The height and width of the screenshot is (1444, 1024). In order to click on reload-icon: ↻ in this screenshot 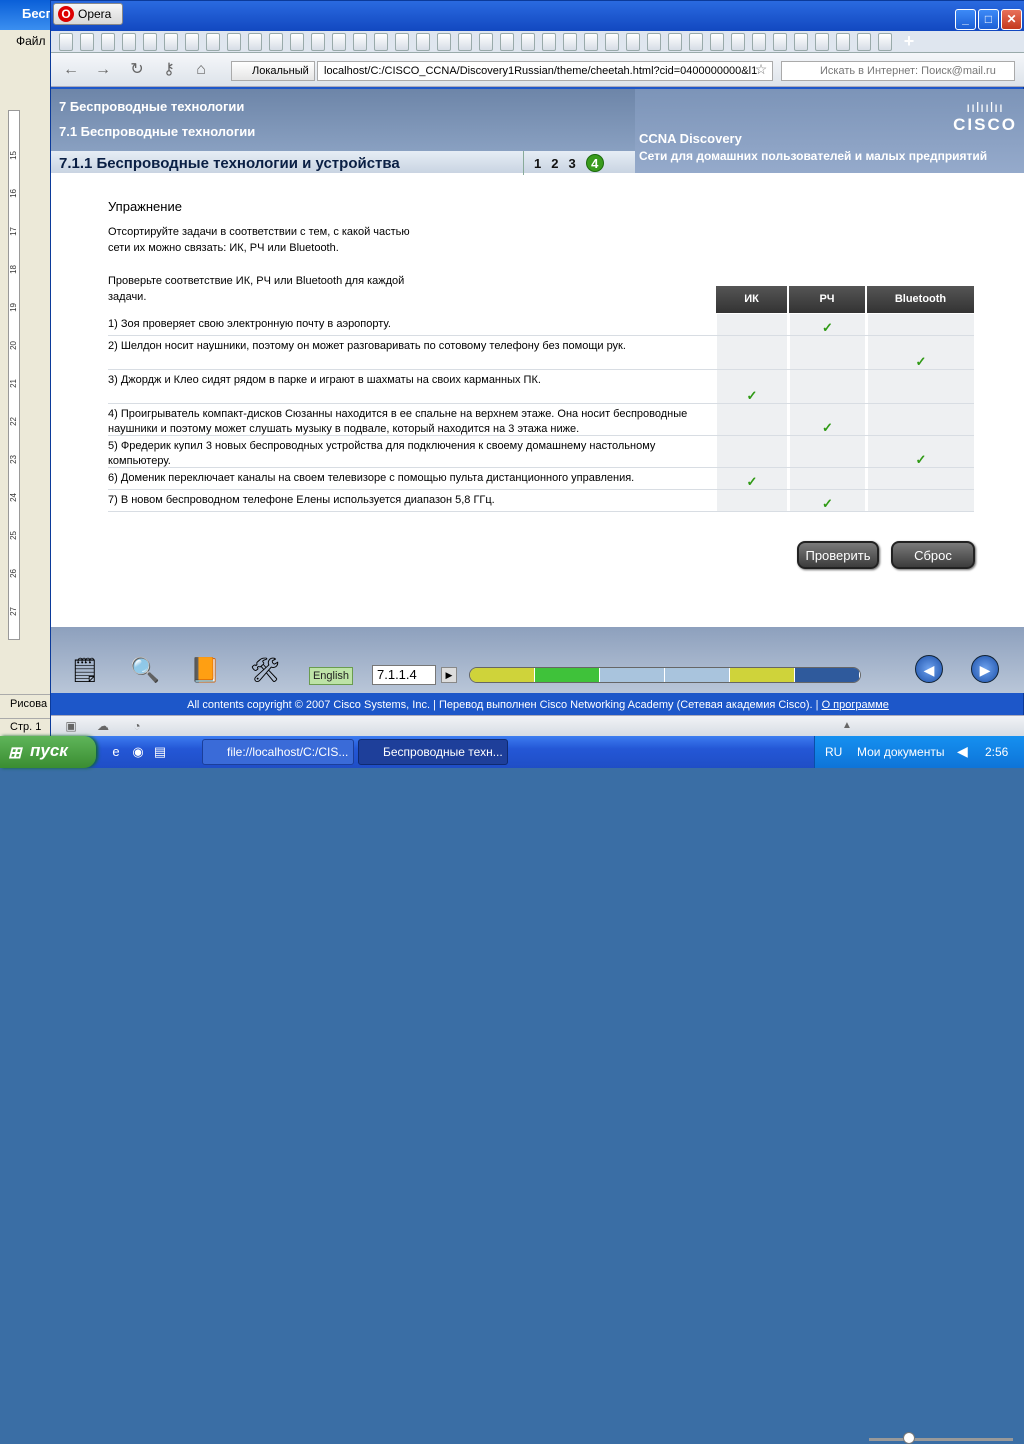, I will do `click(137, 70)`.